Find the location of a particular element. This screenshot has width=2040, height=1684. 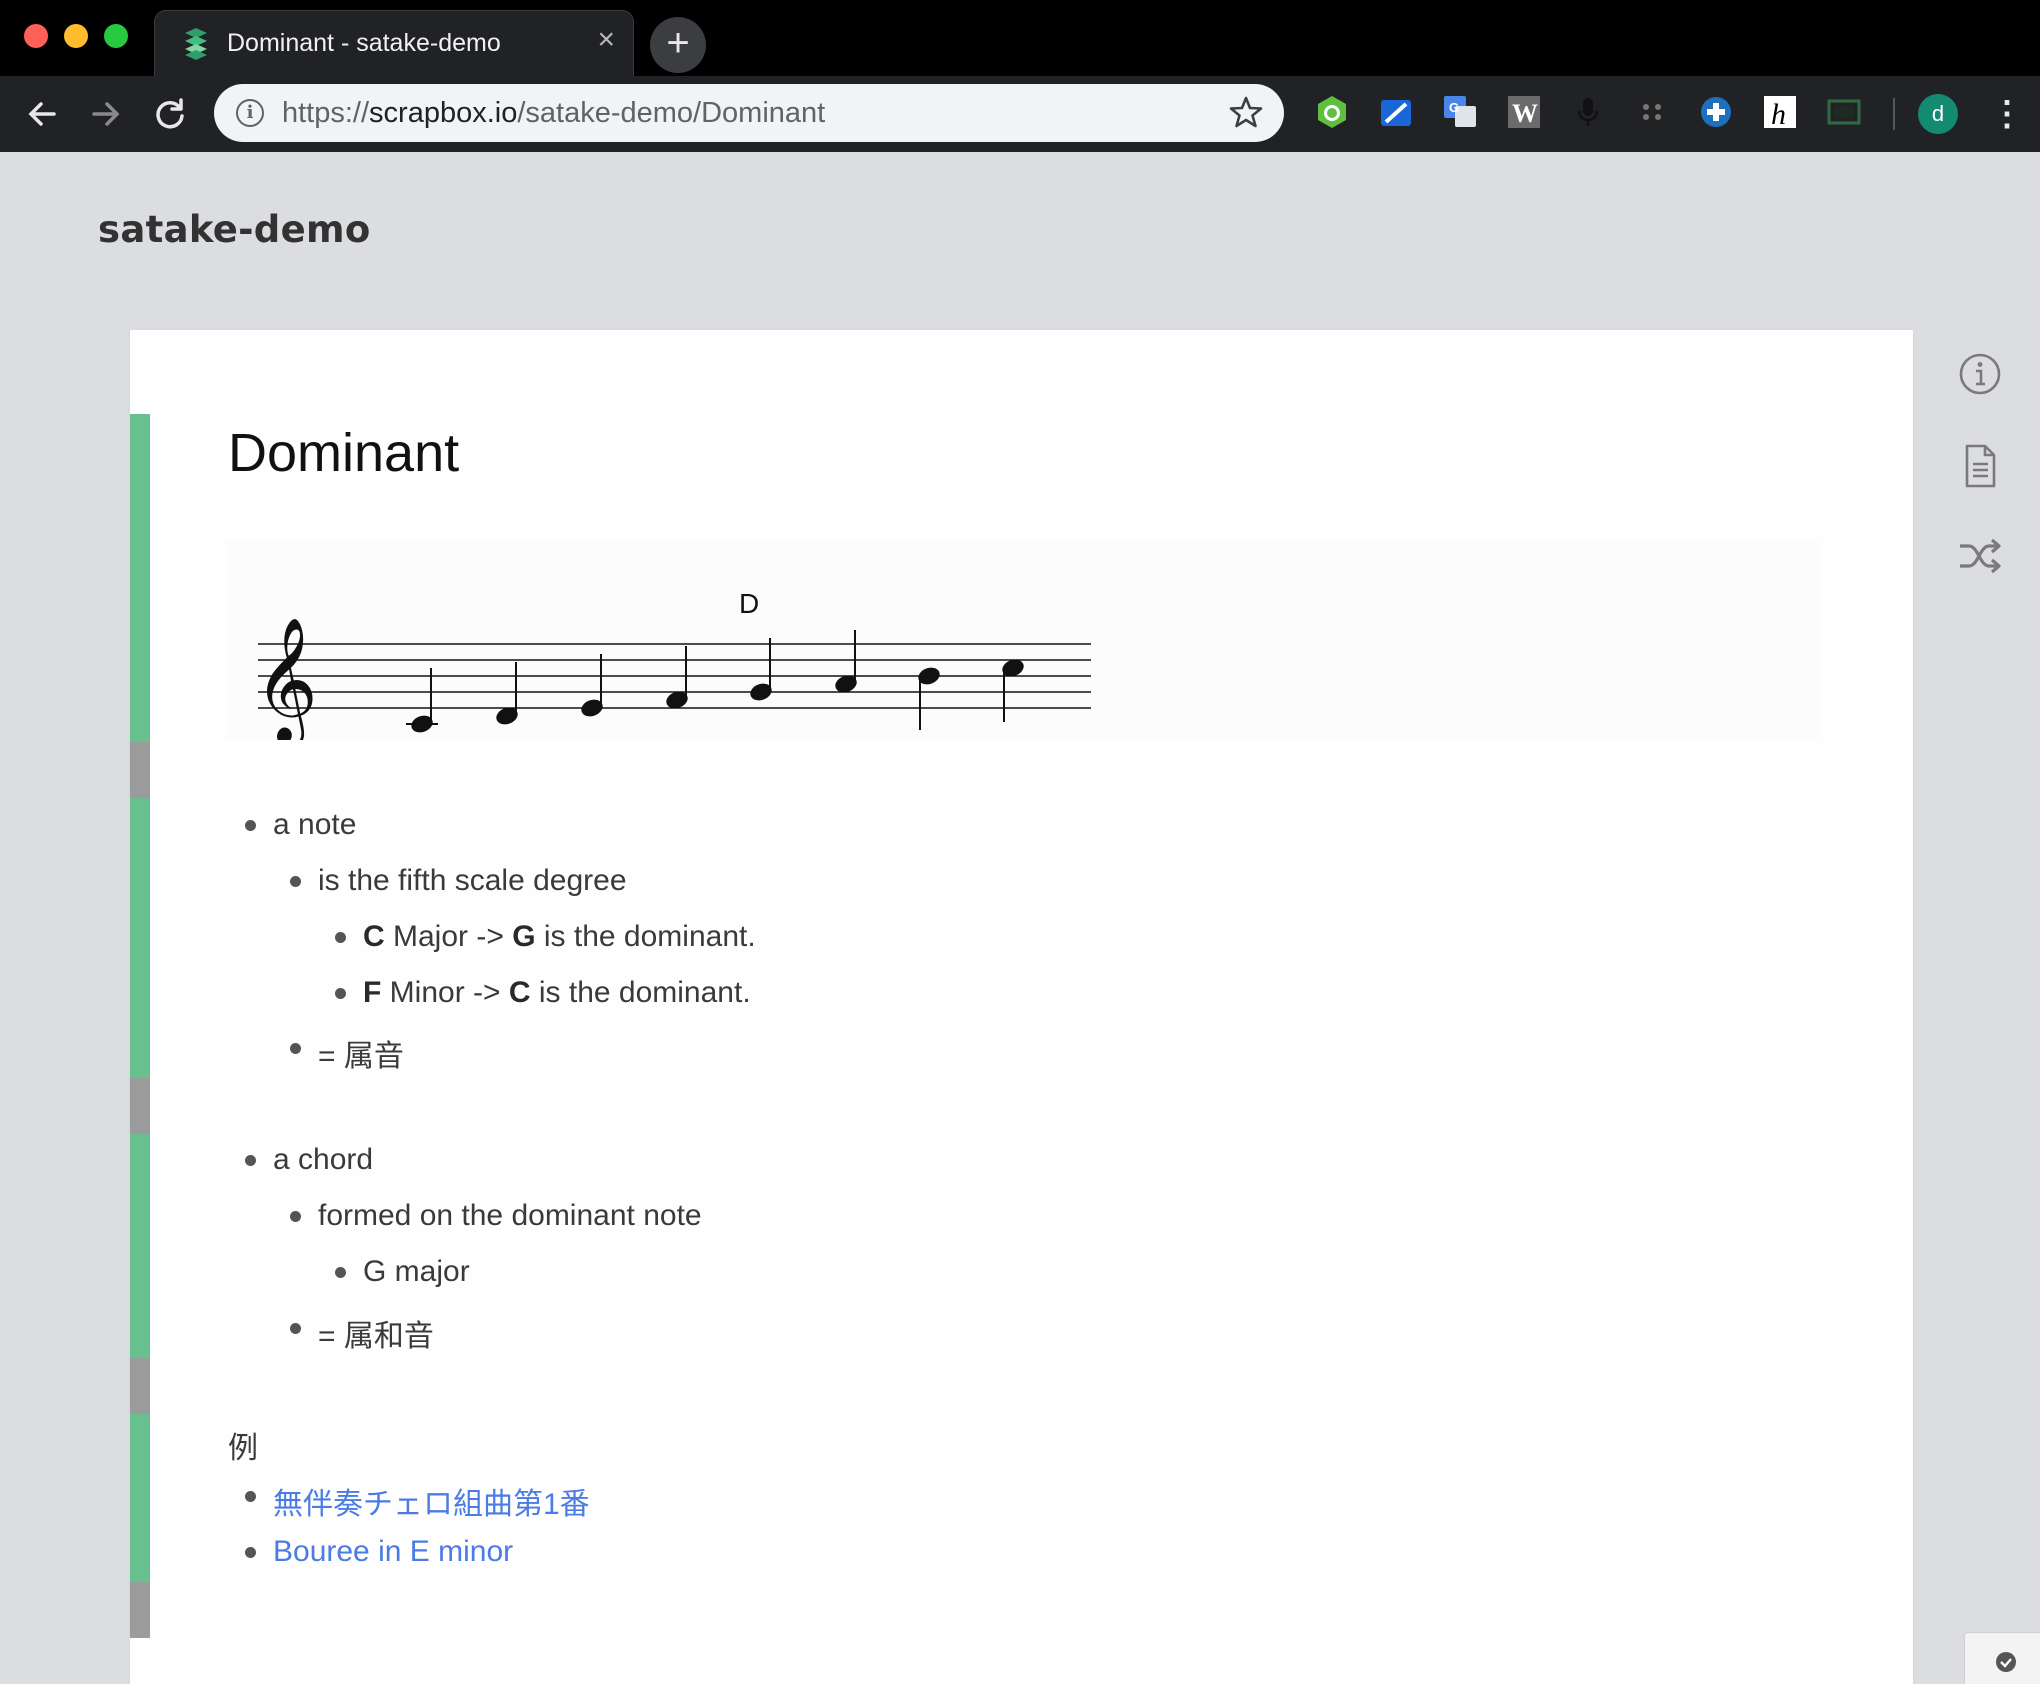

url-scheme: https:// is located at coordinates (326, 113).